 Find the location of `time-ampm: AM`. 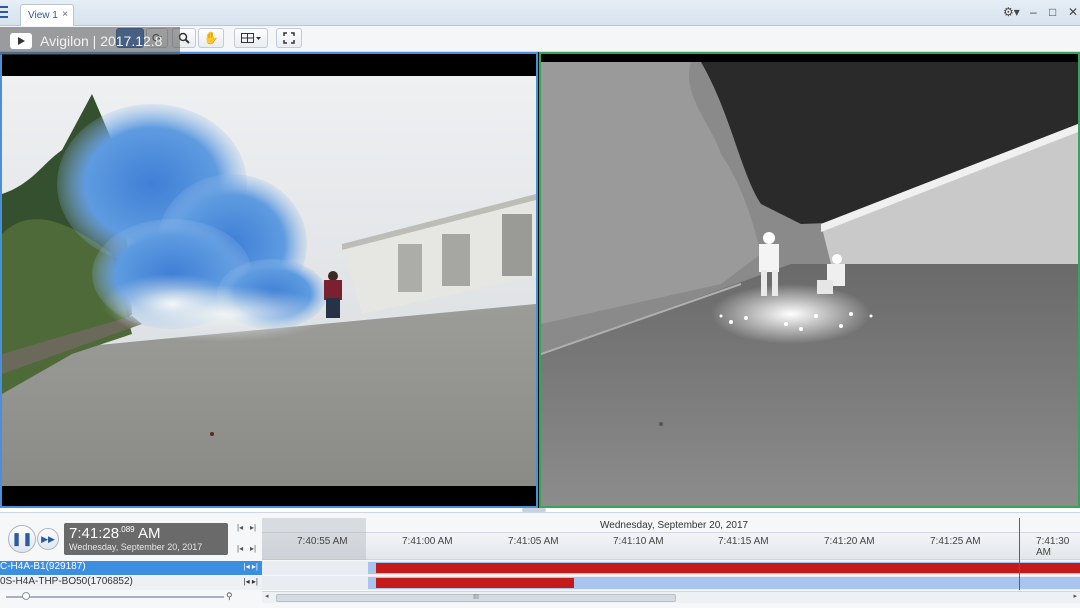

time-ampm: AM is located at coordinates (149, 533).